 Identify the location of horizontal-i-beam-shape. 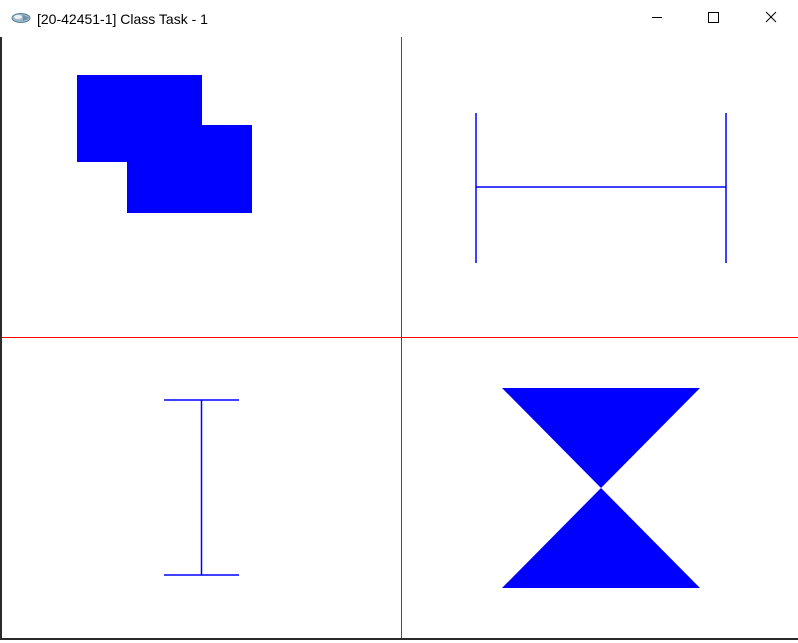
(601, 188).